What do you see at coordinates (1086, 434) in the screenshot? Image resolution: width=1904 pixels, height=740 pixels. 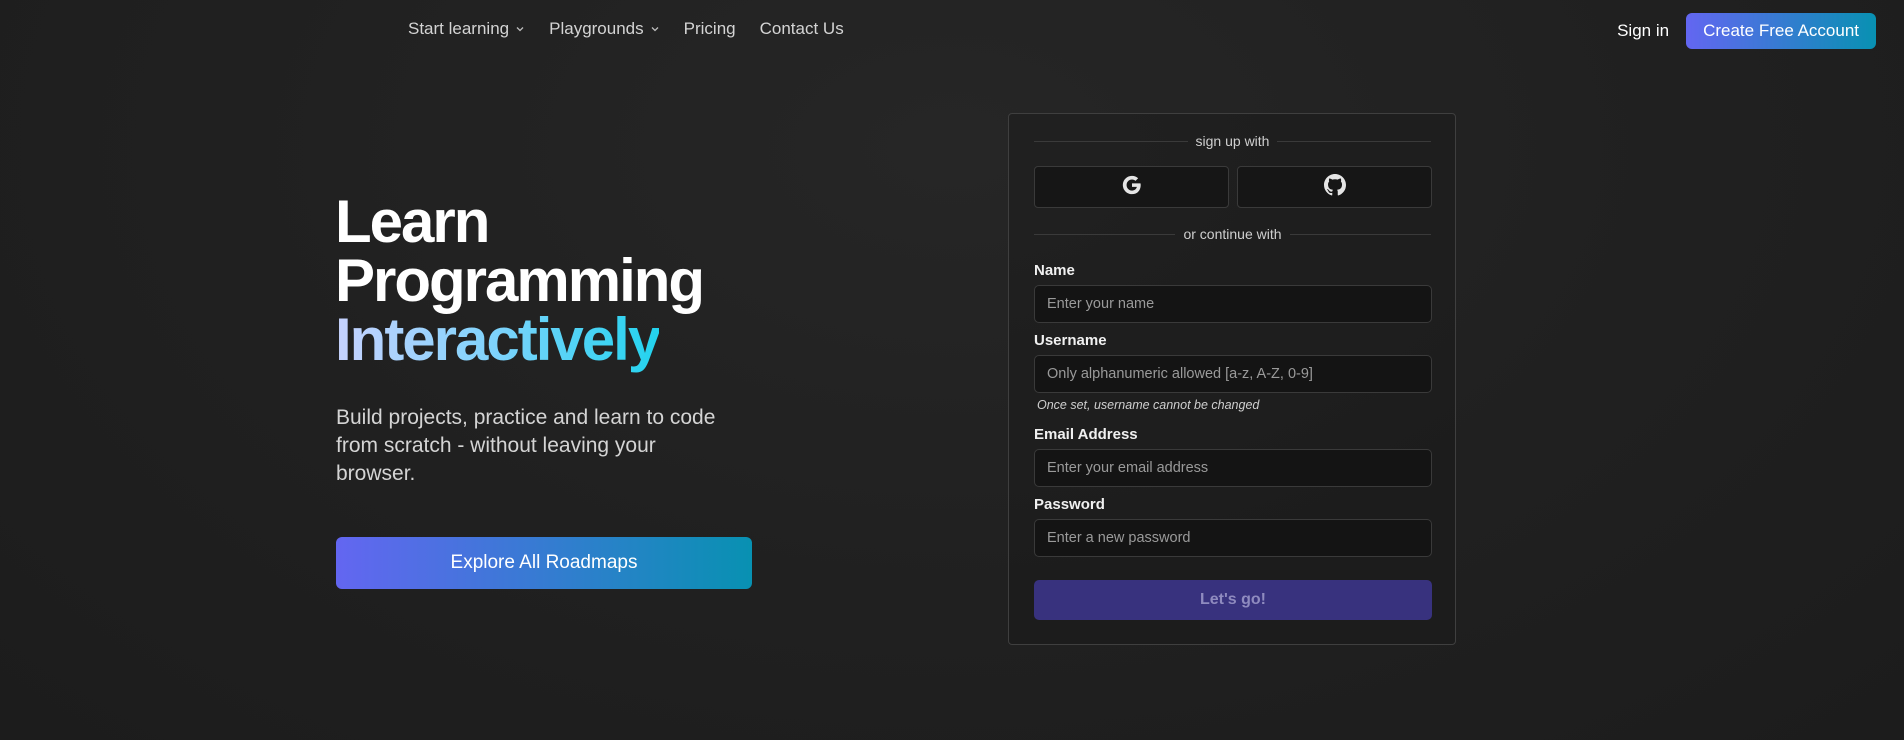 I see `email-label: Email Address` at bounding box center [1086, 434].